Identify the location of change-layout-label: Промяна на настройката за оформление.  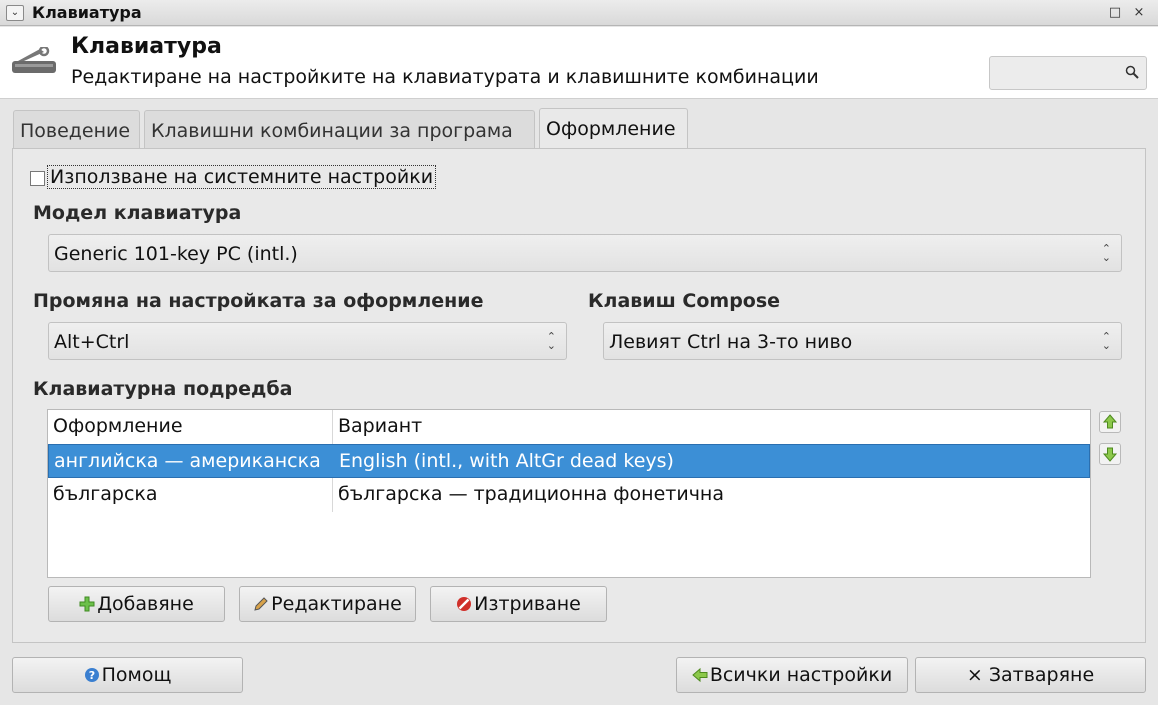
(258, 301).